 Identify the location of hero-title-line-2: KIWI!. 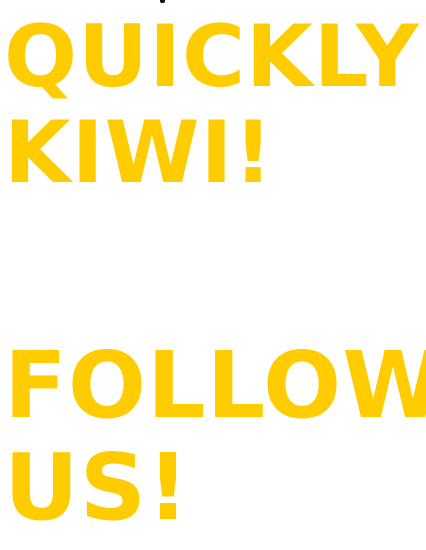
(139, 153).